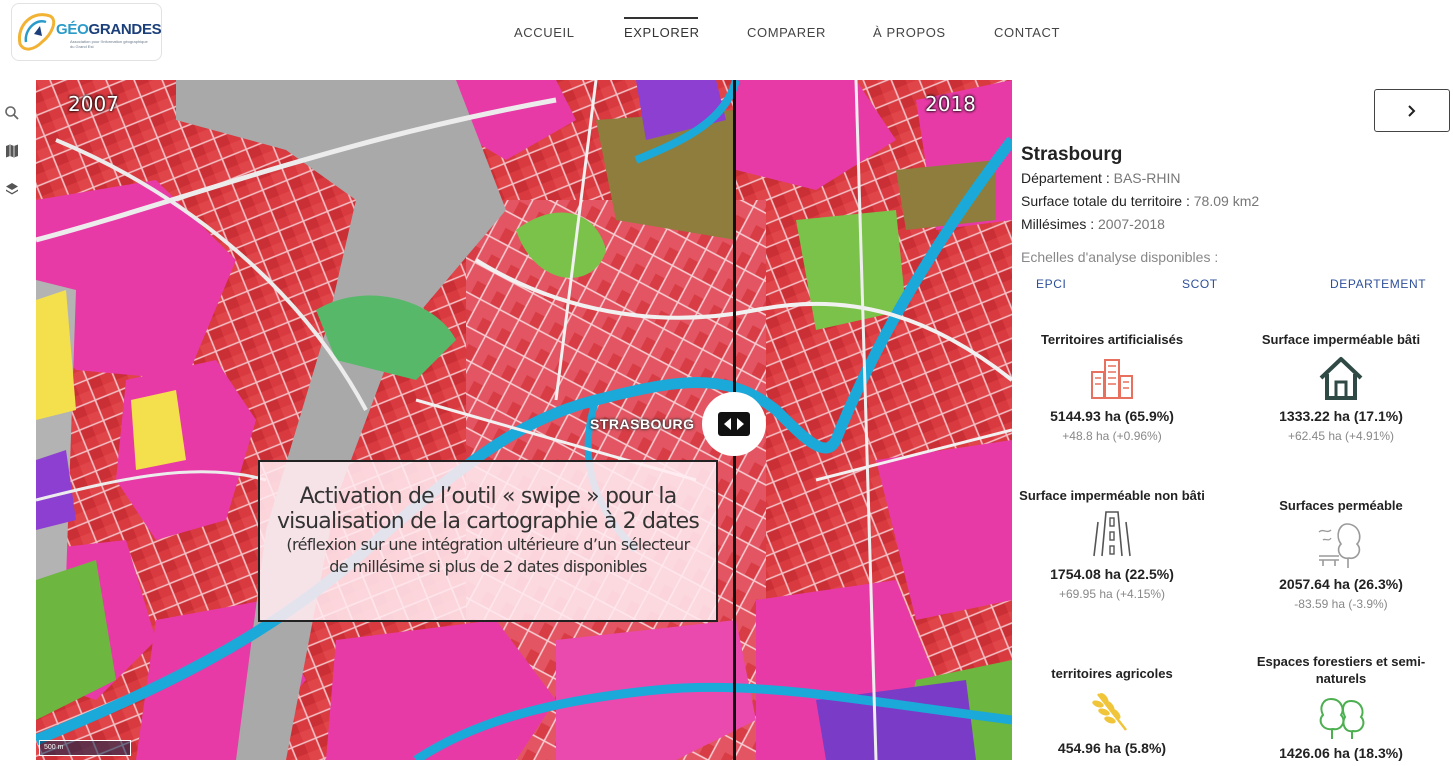  I want to click on year-left-label: 2007, so click(93, 104).